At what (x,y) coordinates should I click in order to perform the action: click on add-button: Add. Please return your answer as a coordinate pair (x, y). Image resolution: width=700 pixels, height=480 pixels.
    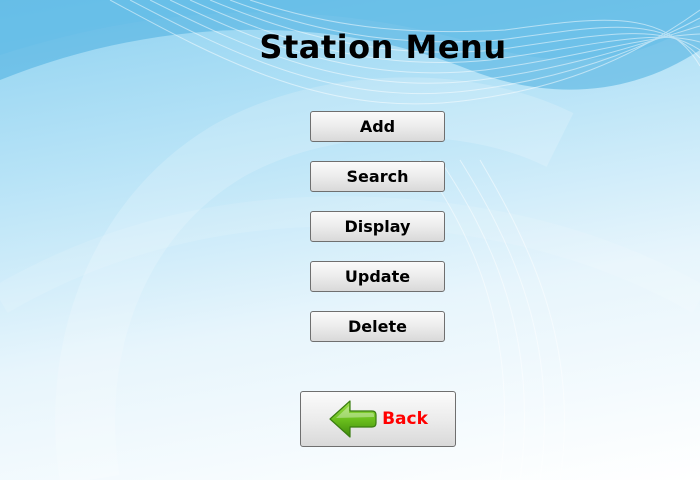
    Looking at the image, I should click on (377, 126).